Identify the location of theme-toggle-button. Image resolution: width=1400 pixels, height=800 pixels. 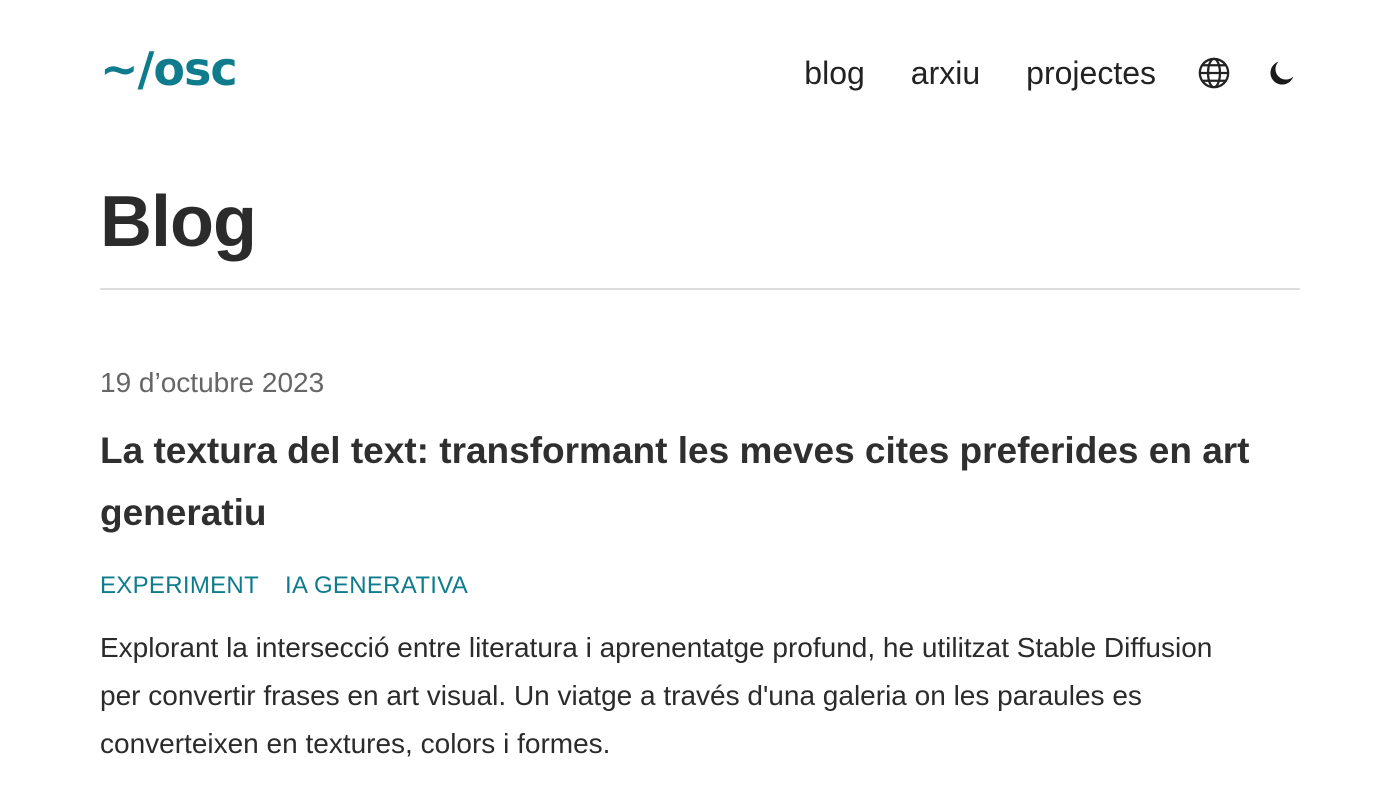
(1282, 73).